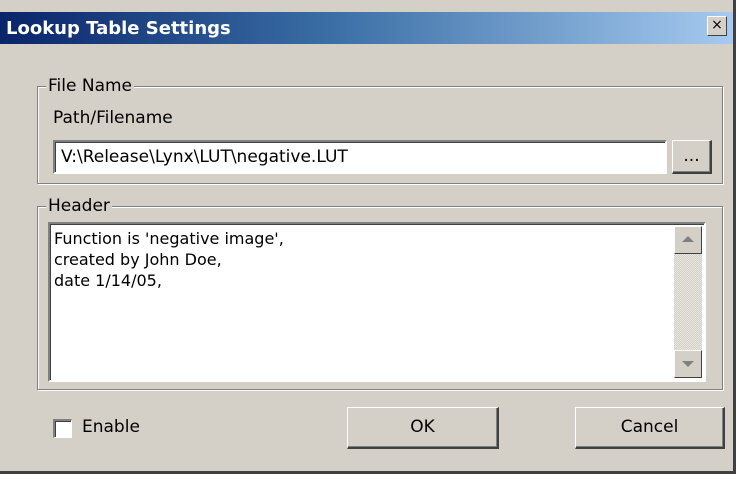 The image size is (740, 480). I want to click on scroll-down-button, so click(688, 364).